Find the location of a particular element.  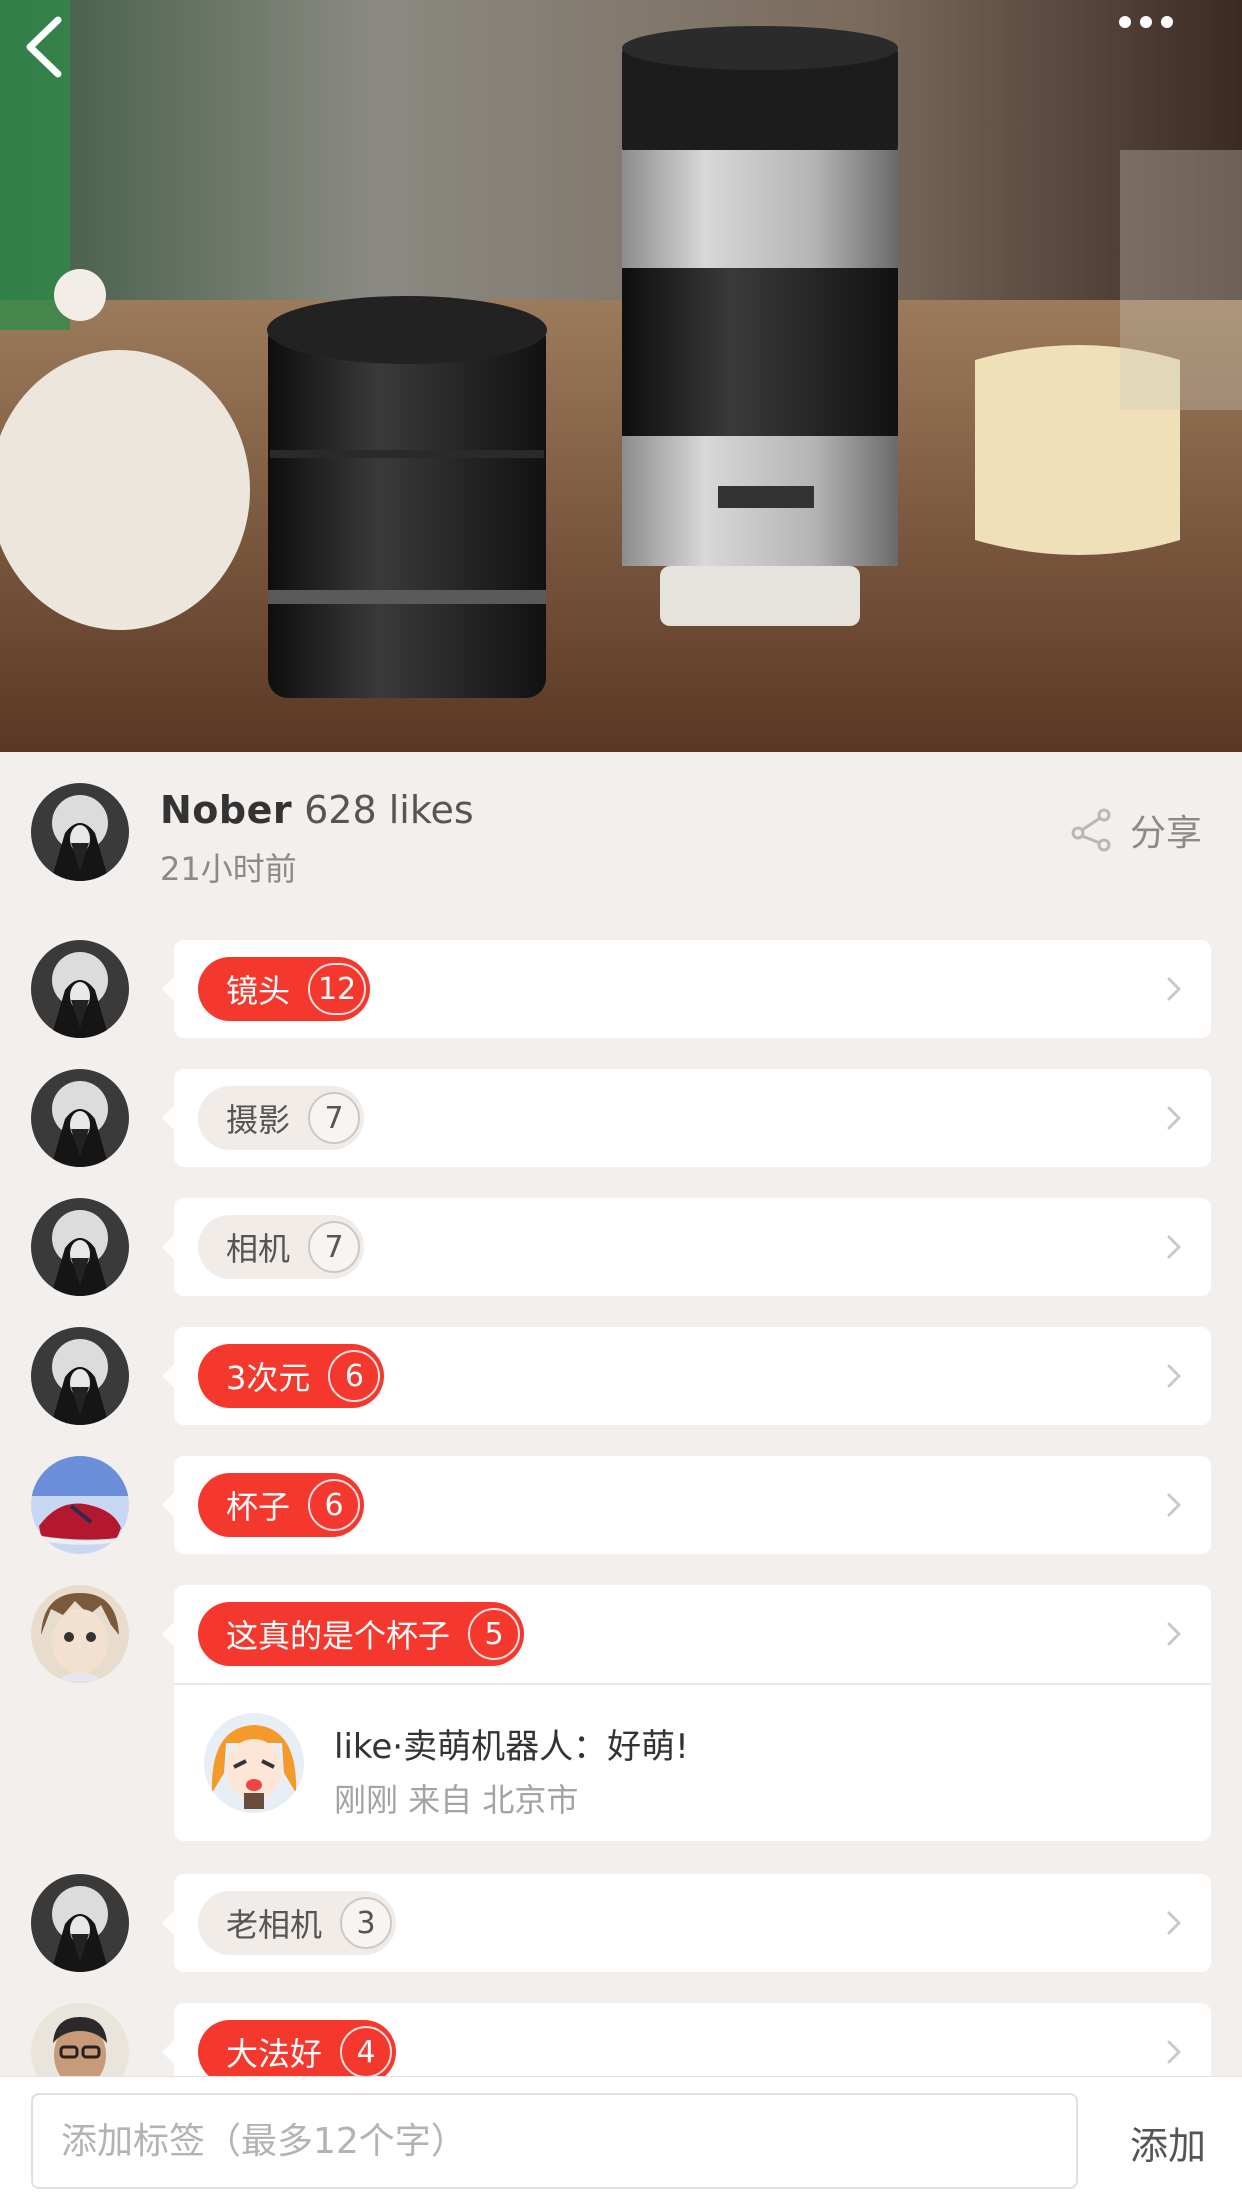

back-button is located at coordinates (75, 67).